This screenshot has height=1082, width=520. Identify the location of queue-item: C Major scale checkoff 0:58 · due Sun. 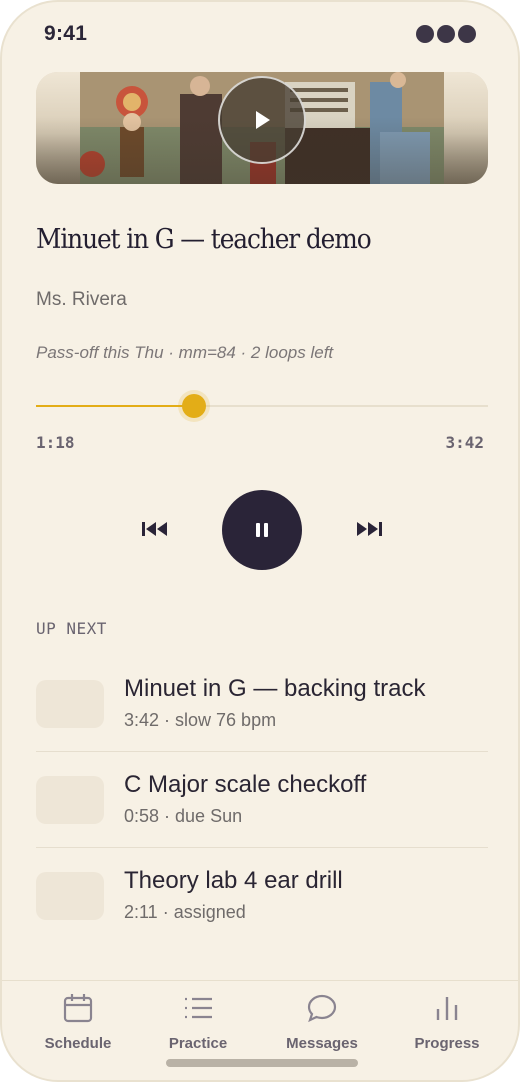
(262, 800).